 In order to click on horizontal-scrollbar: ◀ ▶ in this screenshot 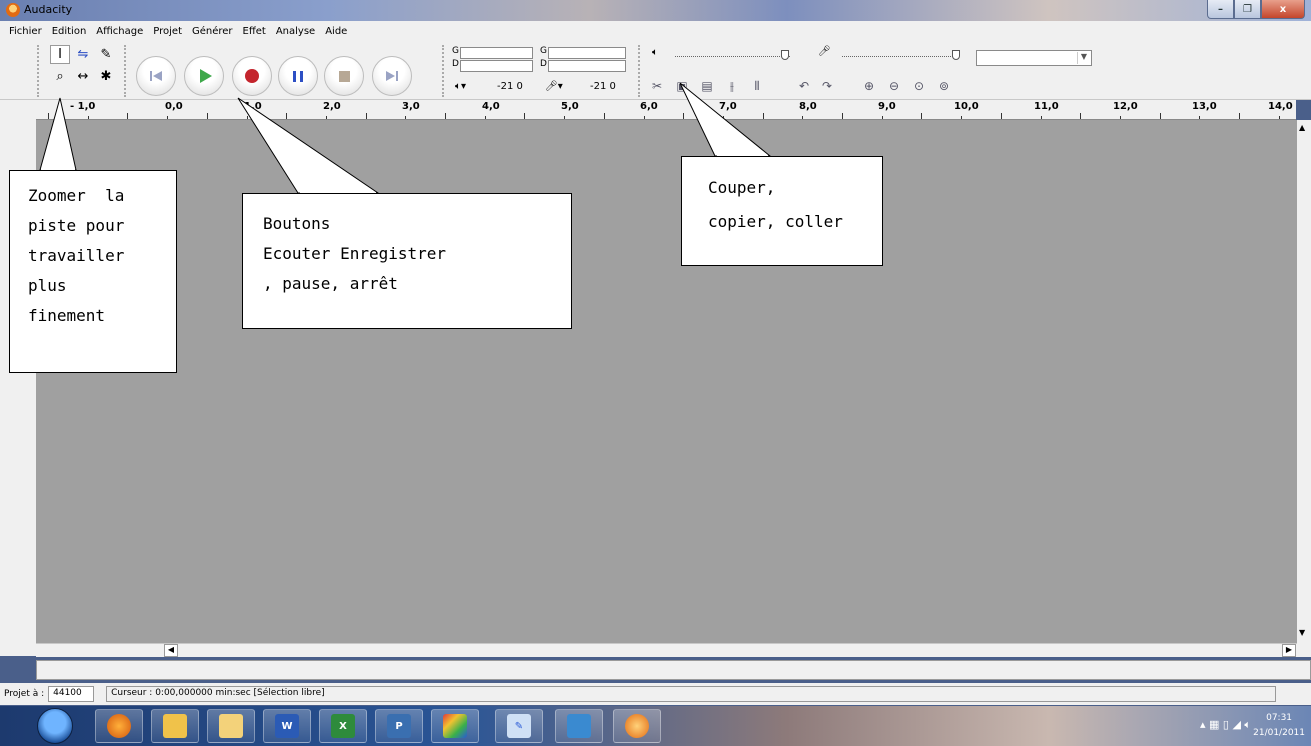, I will do `click(666, 650)`.